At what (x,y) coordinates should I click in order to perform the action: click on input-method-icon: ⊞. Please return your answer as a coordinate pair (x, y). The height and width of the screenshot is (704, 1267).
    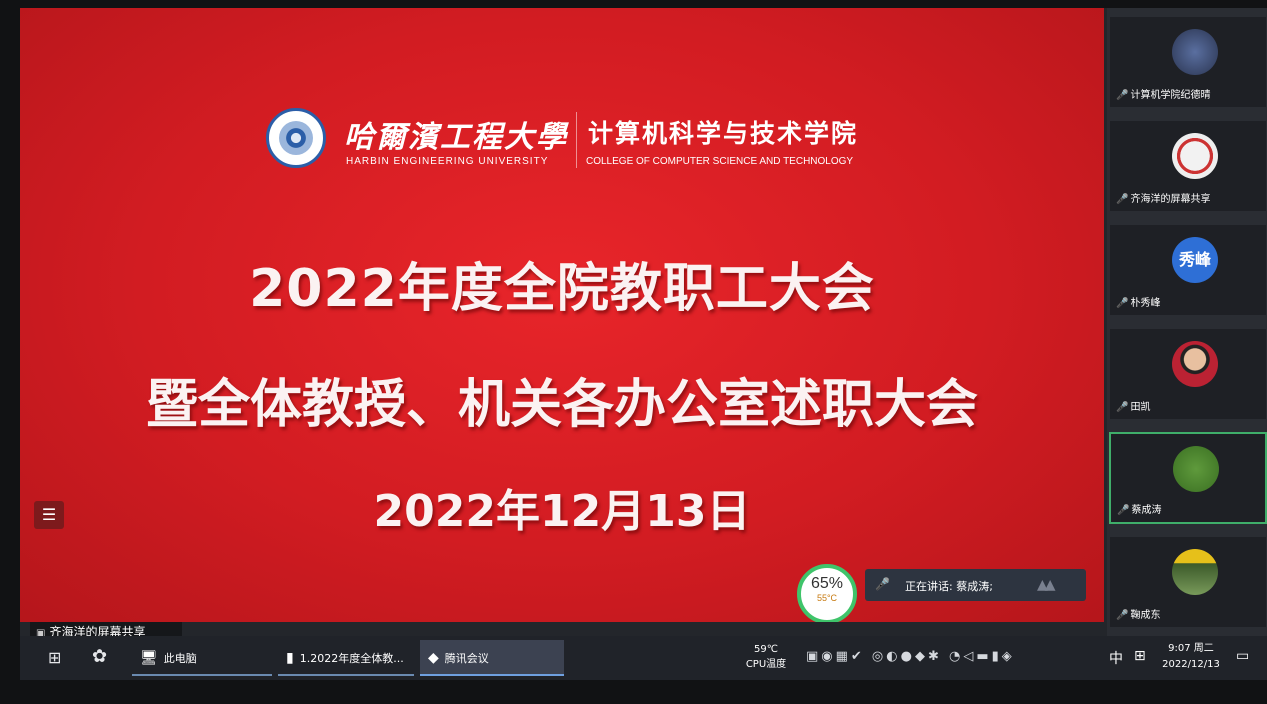
    Looking at the image, I should click on (1140, 656).